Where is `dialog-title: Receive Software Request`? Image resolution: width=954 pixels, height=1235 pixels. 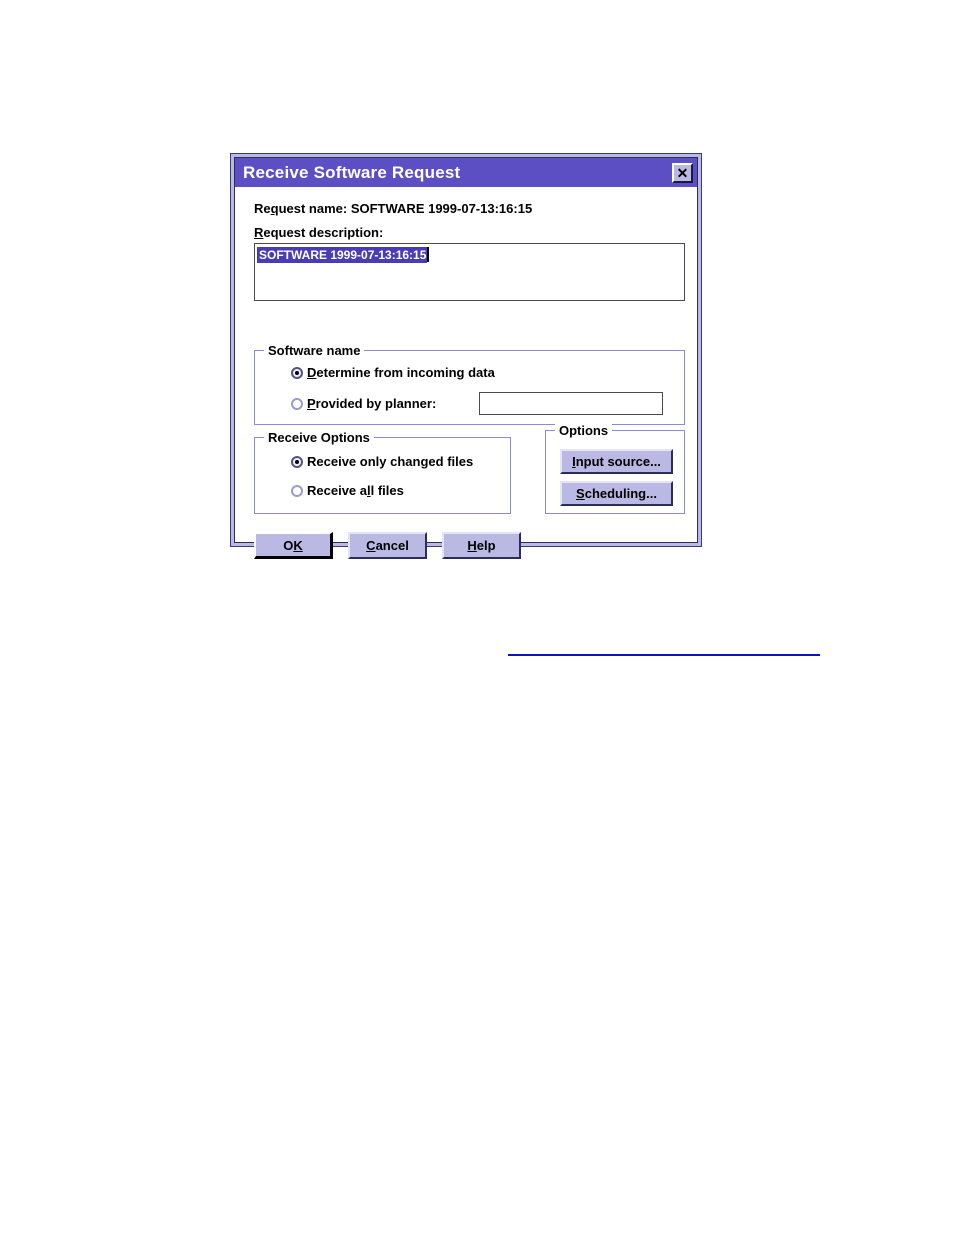
dialog-title: Receive Software Request is located at coordinates (352, 172).